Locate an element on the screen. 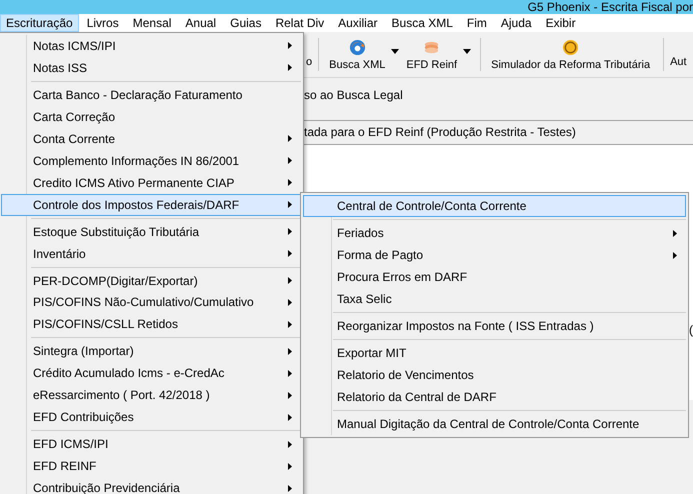 The width and height of the screenshot is (693, 494). toolbar-button: EFD Reinf is located at coordinates (432, 54).